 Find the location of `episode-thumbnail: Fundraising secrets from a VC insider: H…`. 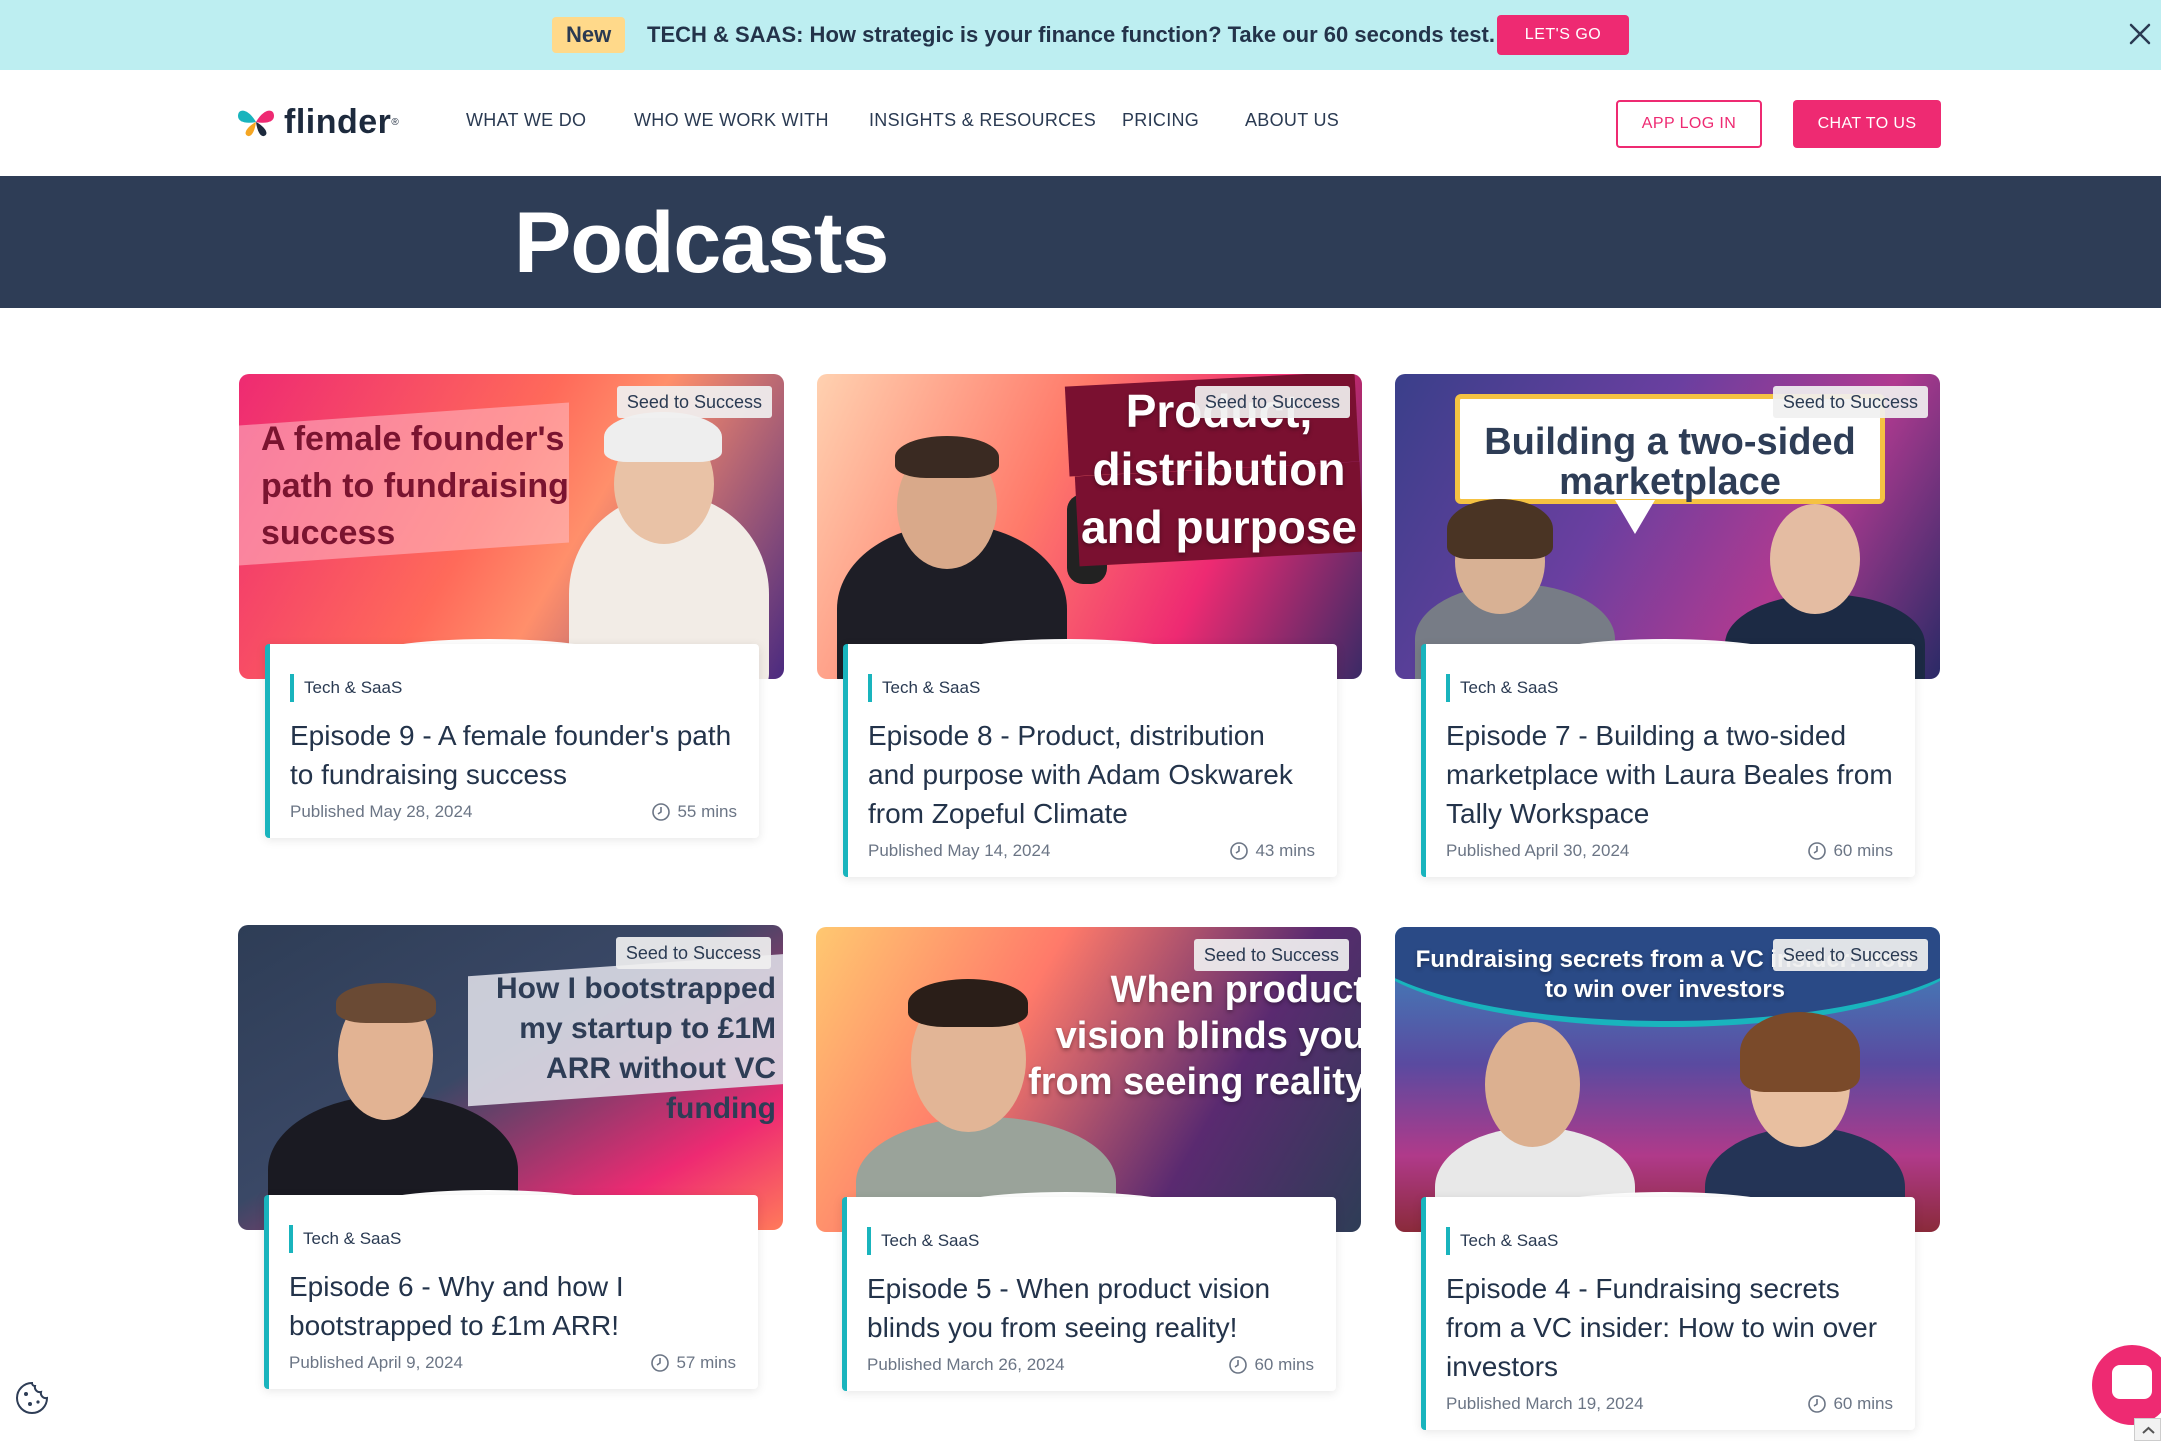

episode-thumbnail: Fundraising secrets from a VC insider: H… is located at coordinates (1667, 1079).